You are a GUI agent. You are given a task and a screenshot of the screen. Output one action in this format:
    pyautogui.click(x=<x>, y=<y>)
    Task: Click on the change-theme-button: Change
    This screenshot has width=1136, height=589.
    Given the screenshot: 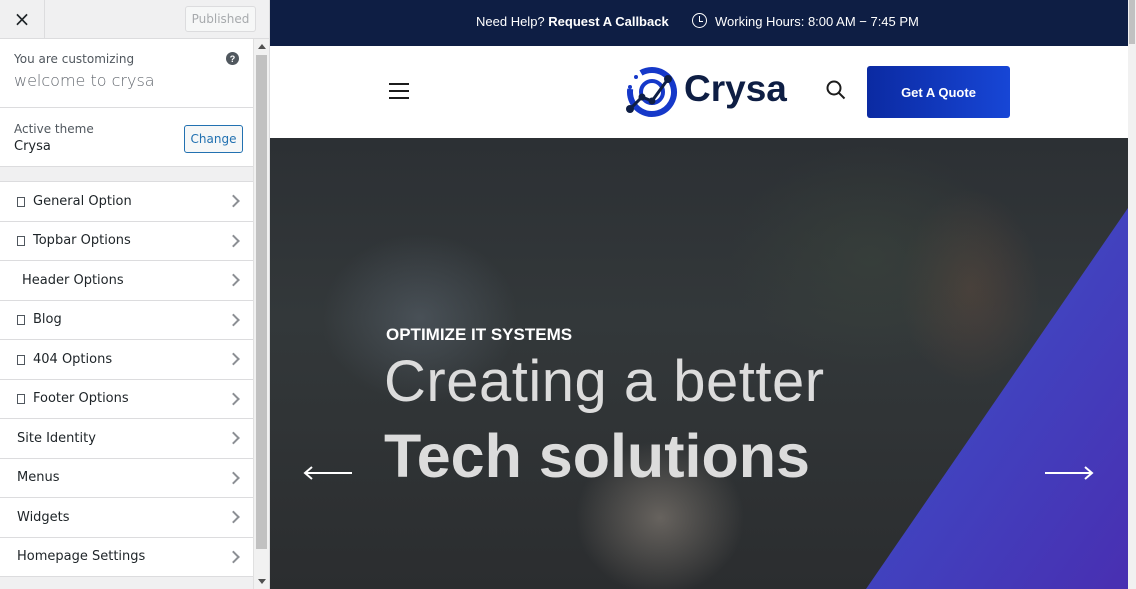 What is the action you would take?
    pyautogui.click(x=213, y=139)
    